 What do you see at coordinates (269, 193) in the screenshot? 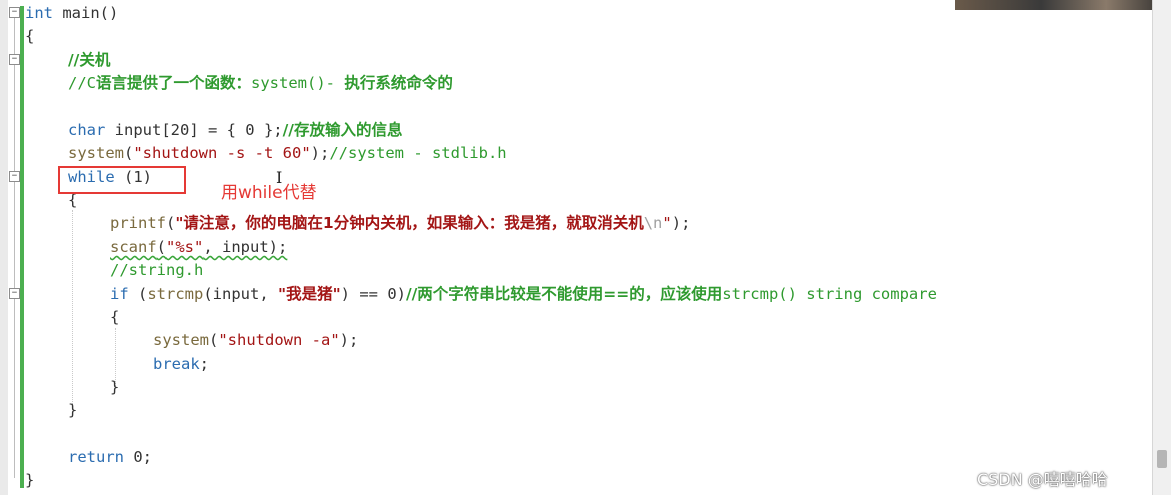
I see `annotation-text: 用while代替` at bounding box center [269, 193].